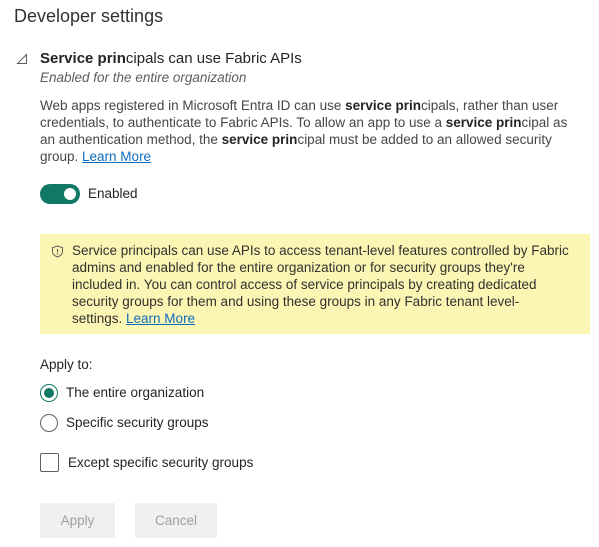  Describe the element at coordinates (60, 194) in the screenshot. I see `enabled-toggle` at that location.